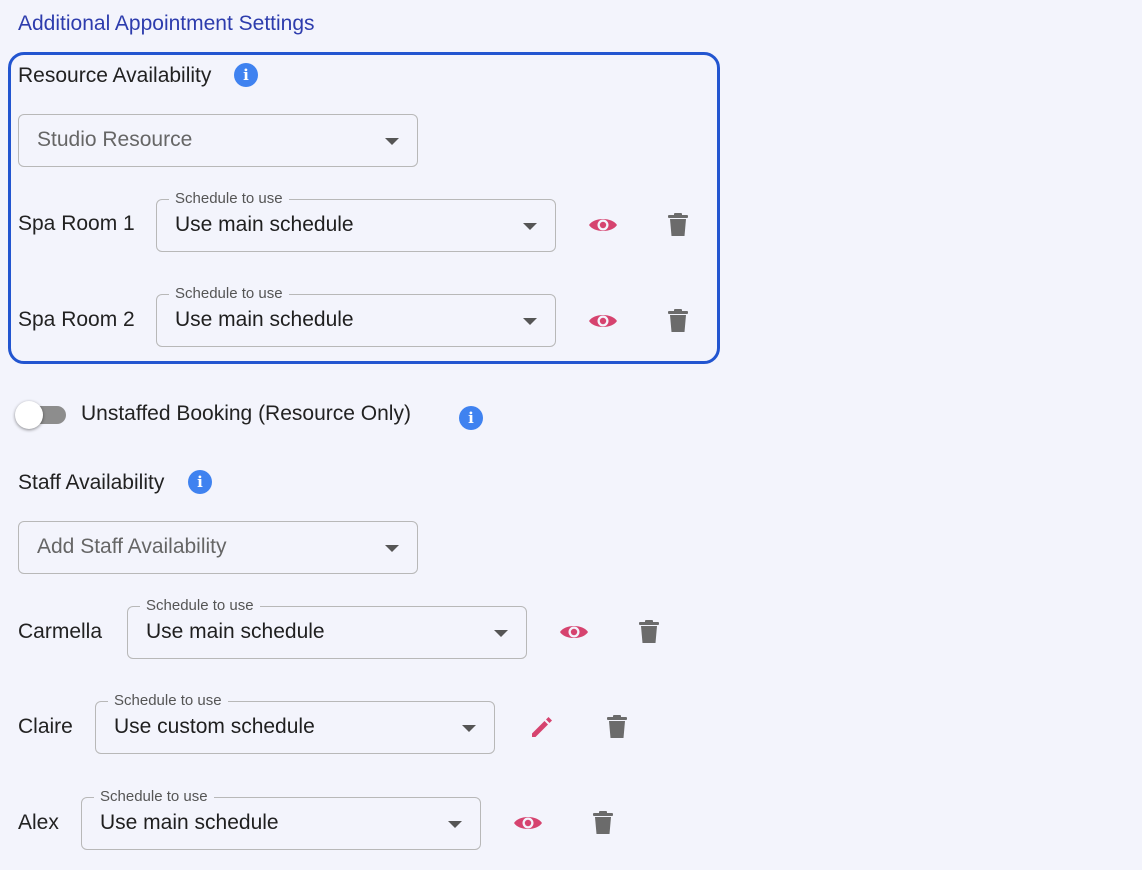  I want to click on schedule-select-value: Use custom schedule, so click(214, 726).